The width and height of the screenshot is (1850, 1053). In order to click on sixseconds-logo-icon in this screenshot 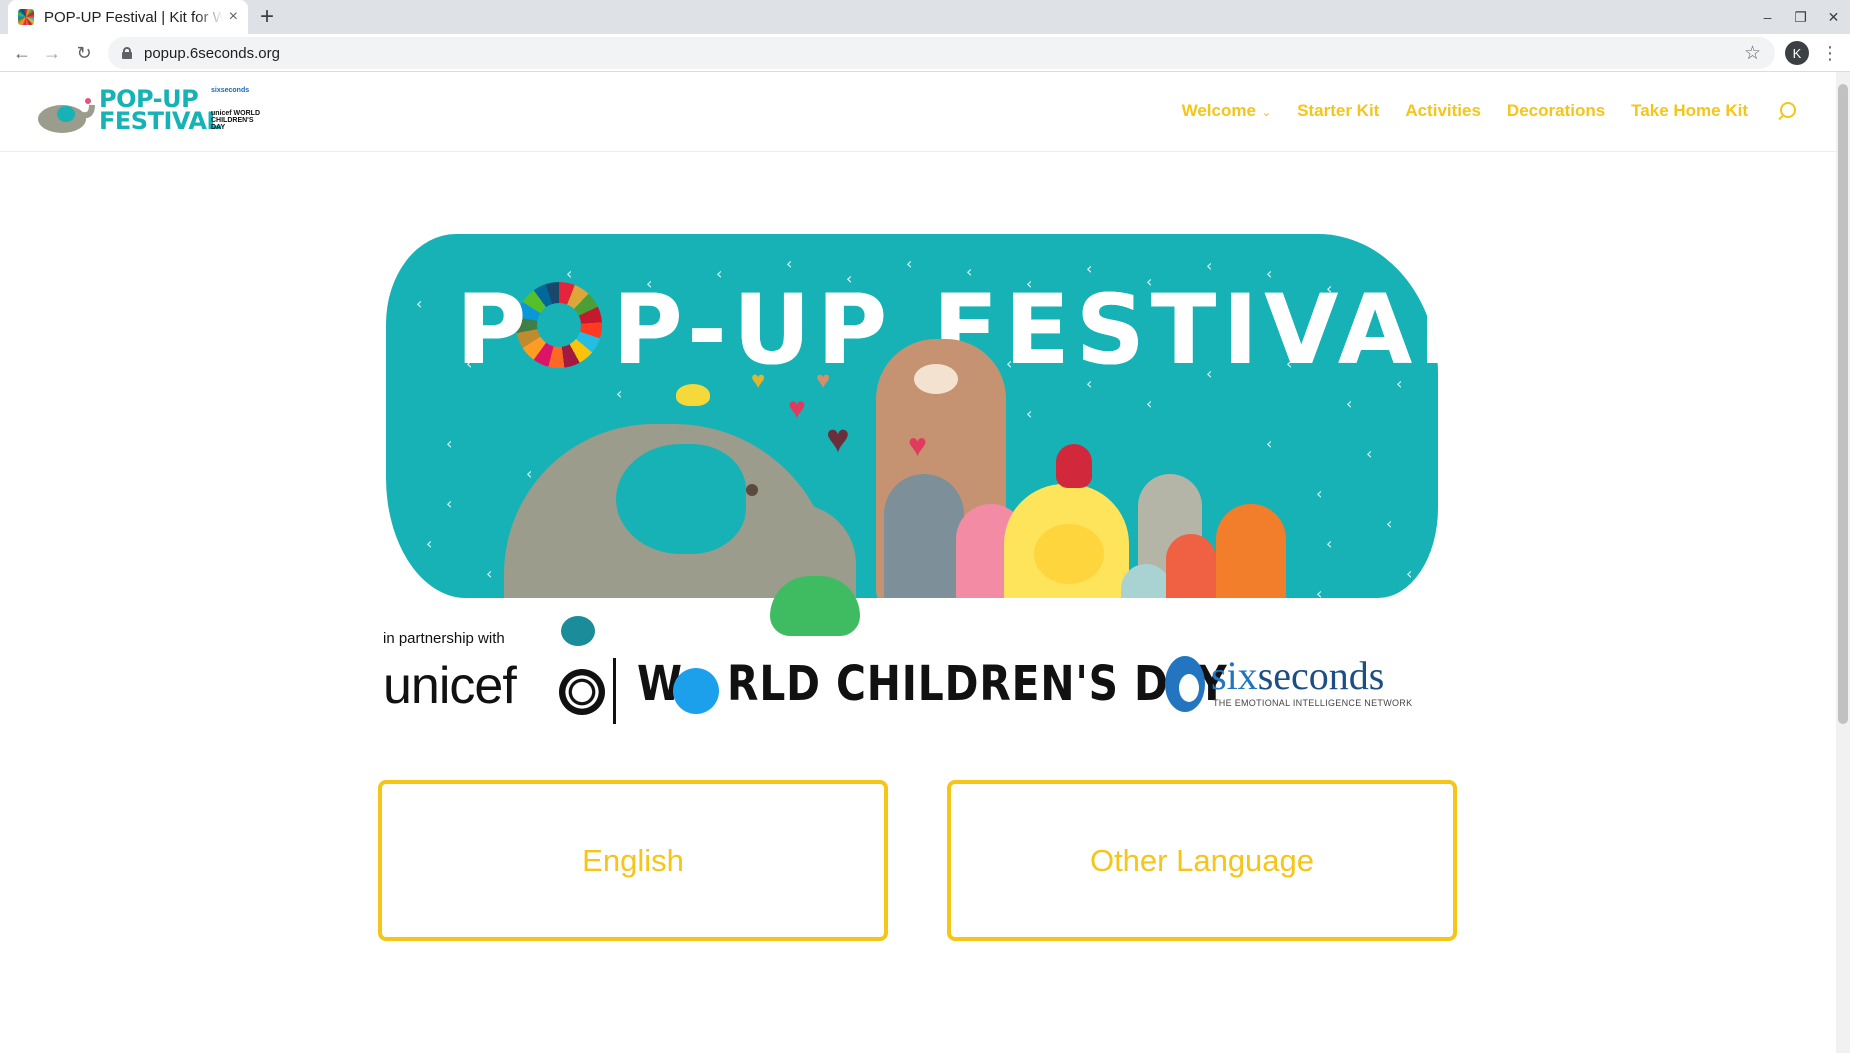, I will do `click(1185, 684)`.